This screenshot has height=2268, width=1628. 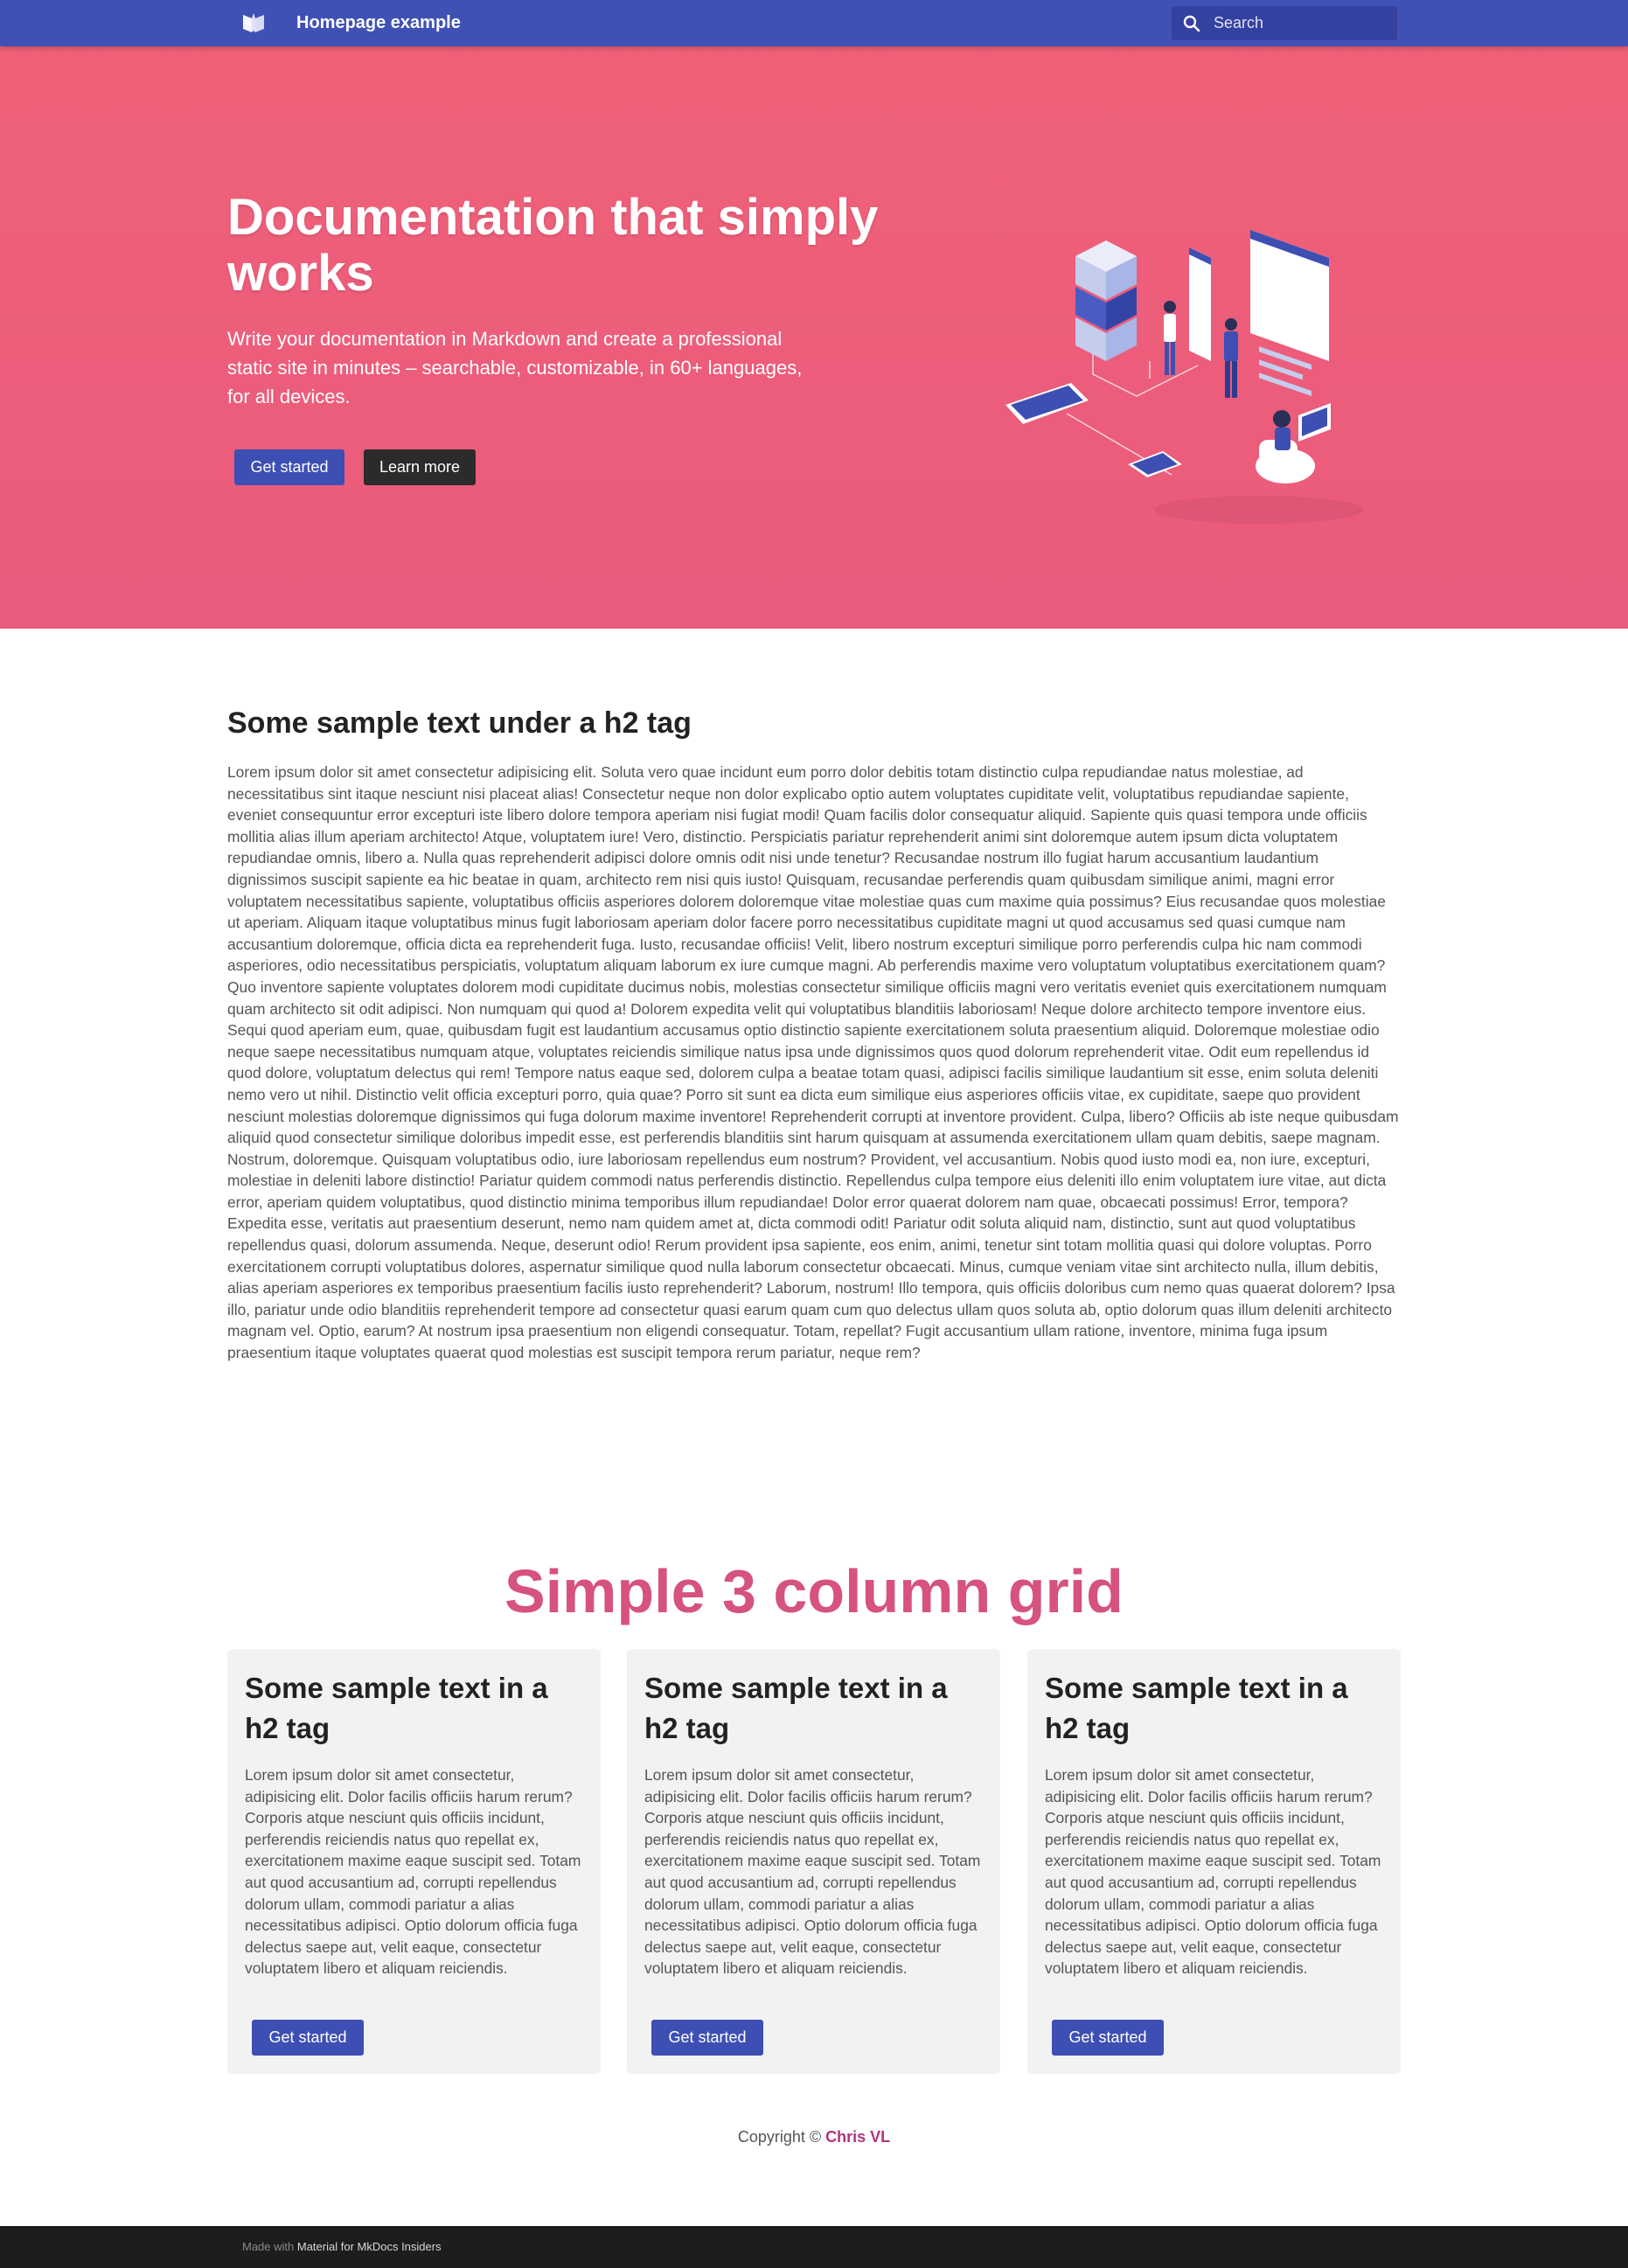 I want to click on hero-title: Documentation that simply works, so click(x=553, y=245).